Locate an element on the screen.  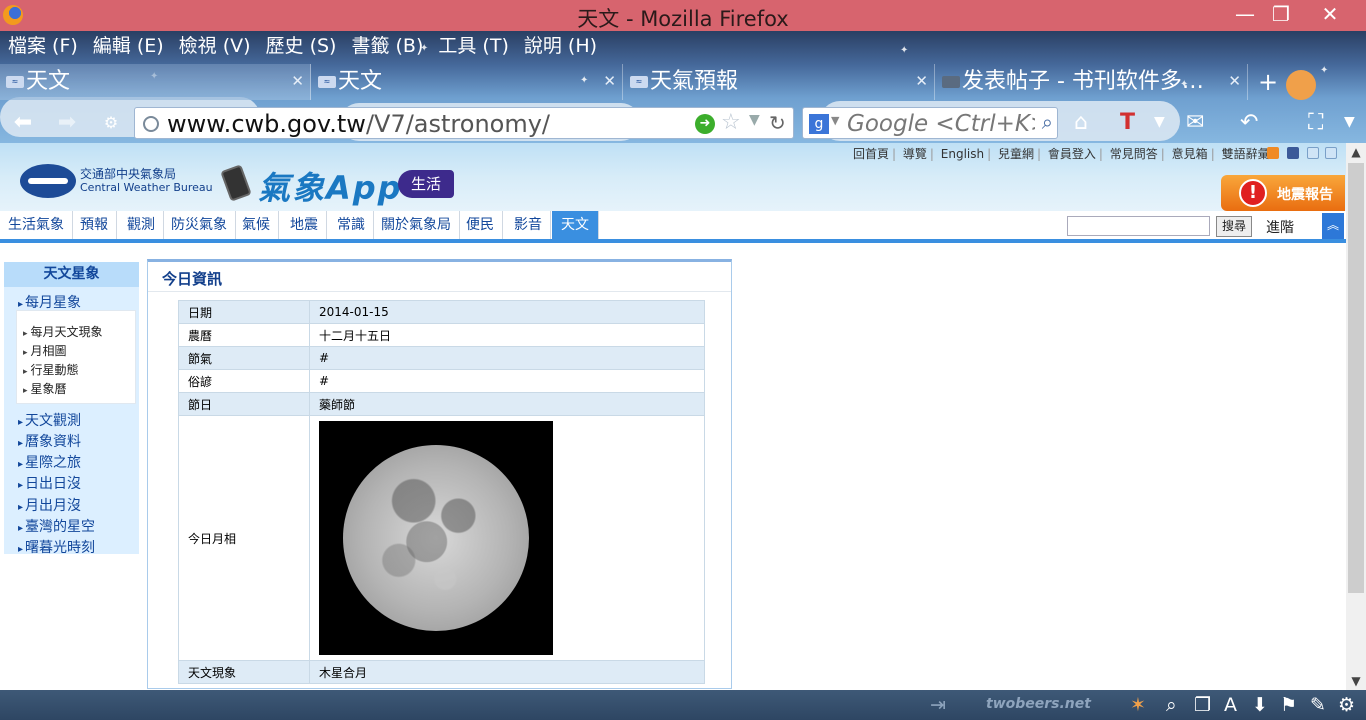
windows-icon: ❐ is located at coordinates (1202, 705).